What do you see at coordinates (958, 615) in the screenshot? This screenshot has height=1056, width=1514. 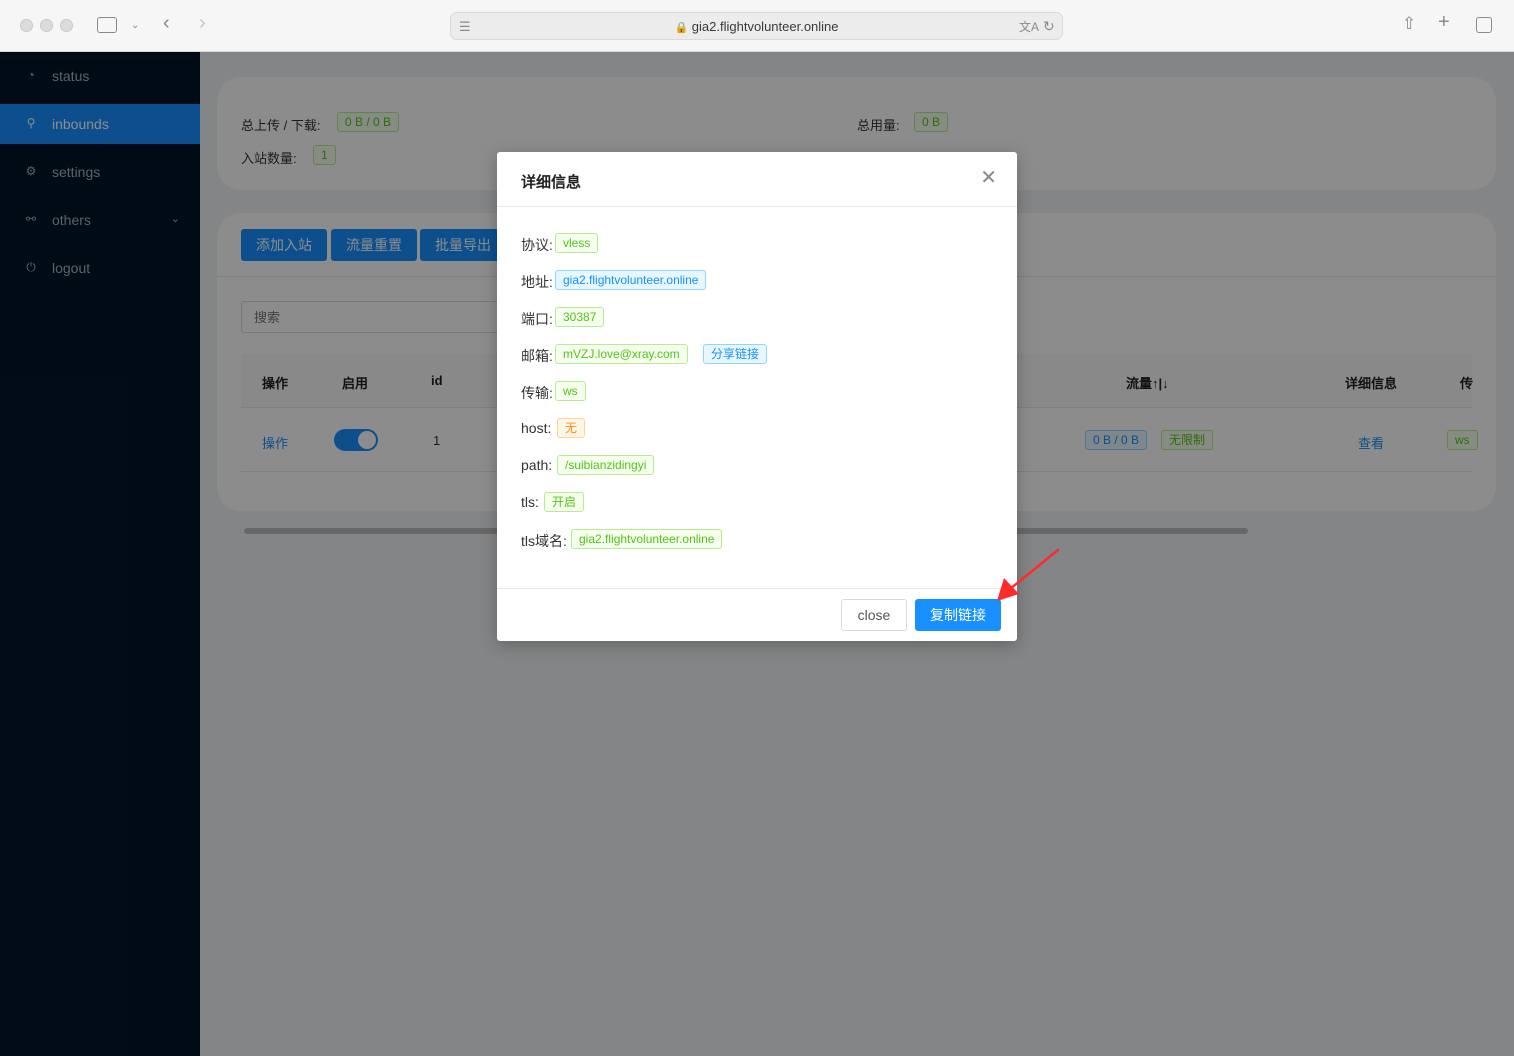 I see `copy-link-button: 复制链接` at bounding box center [958, 615].